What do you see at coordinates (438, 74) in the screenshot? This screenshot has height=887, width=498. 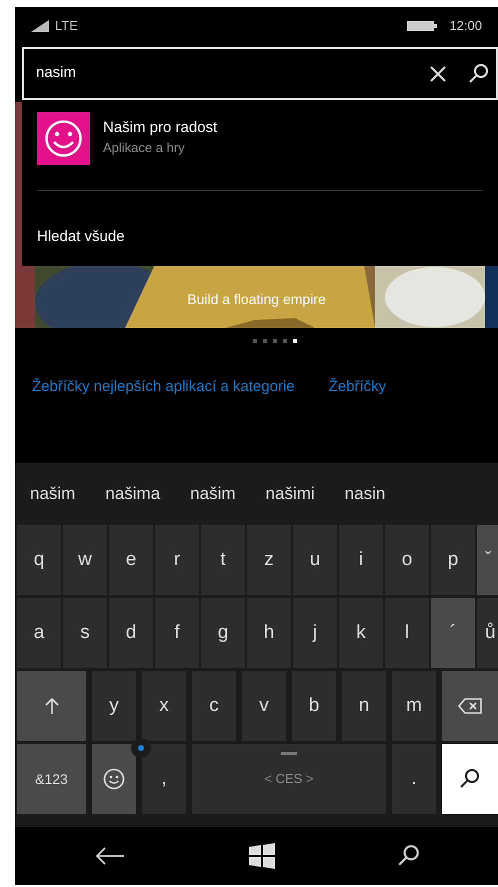 I see `close-icon` at bounding box center [438, 74].